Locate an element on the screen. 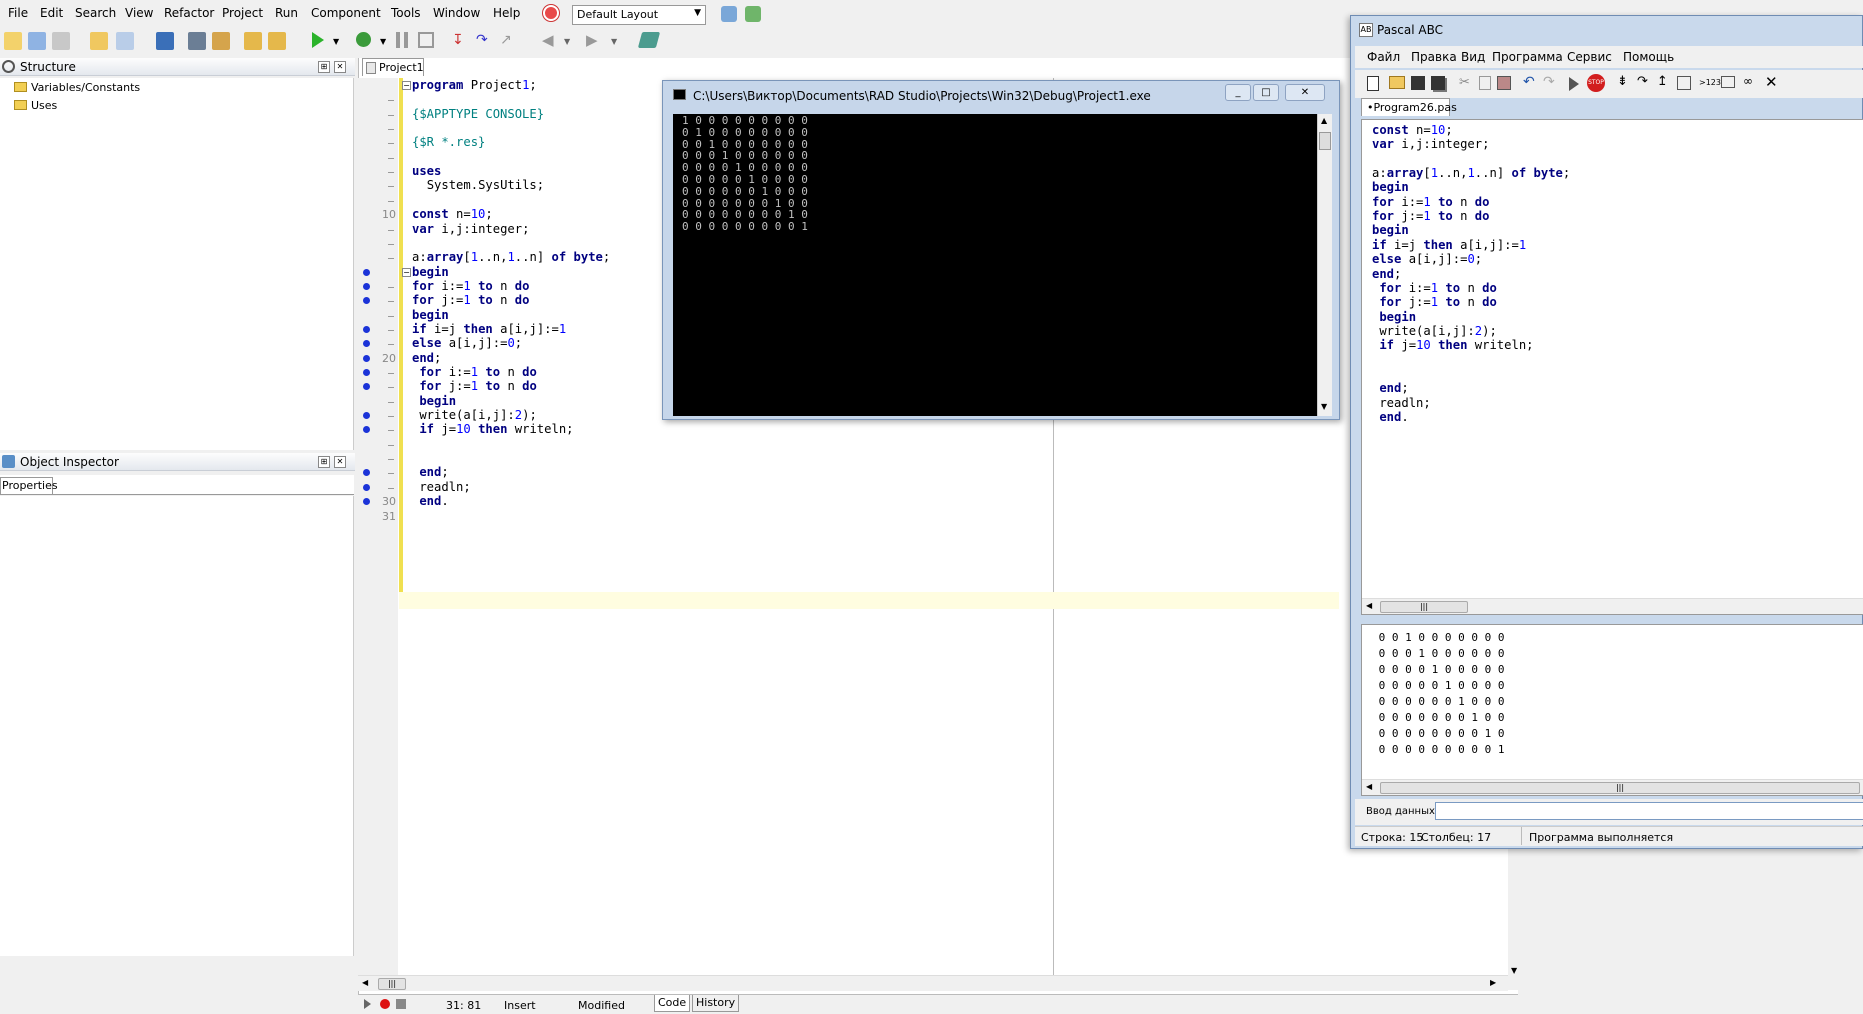  back-arrow-icon: ◀ is located at coordinates (548, 40).